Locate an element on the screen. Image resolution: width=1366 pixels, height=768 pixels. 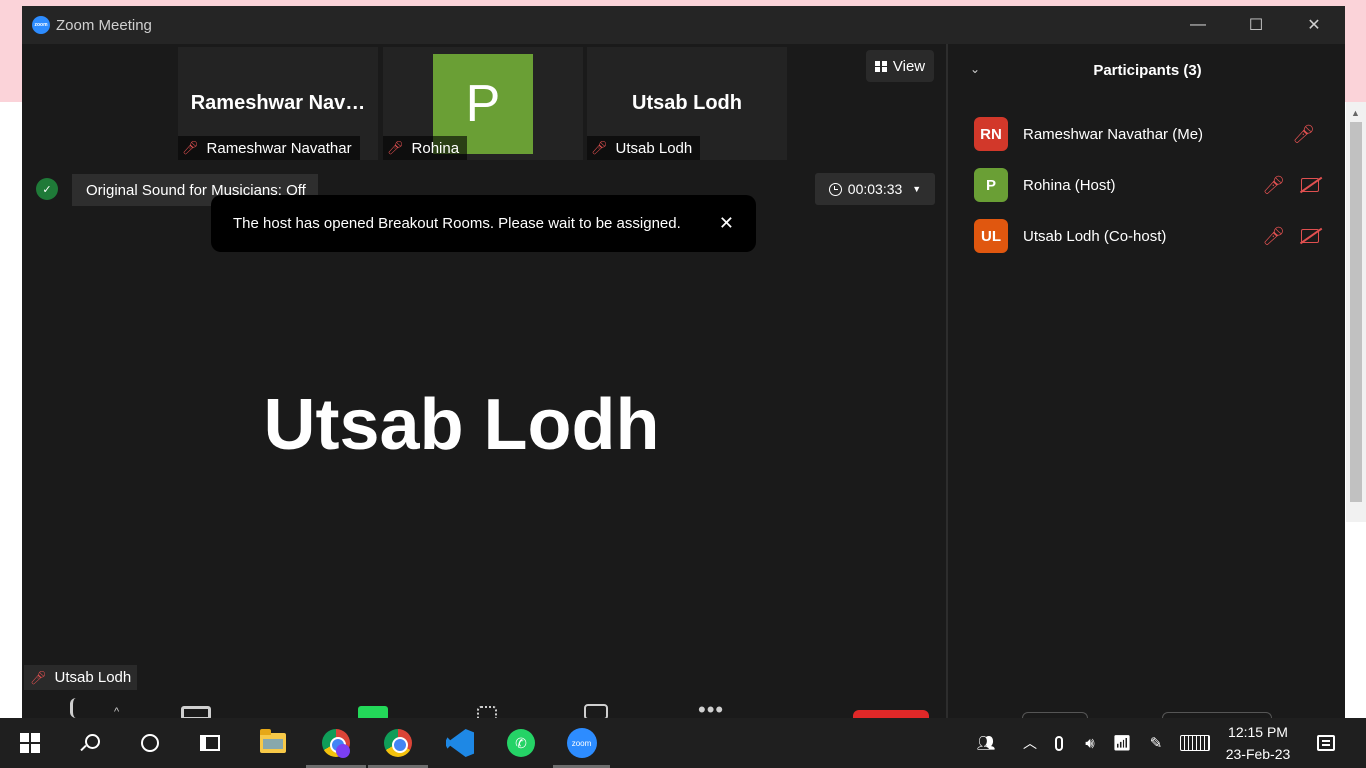
participant-name: Rohina (Host) is located at coordinates (1069, 185).